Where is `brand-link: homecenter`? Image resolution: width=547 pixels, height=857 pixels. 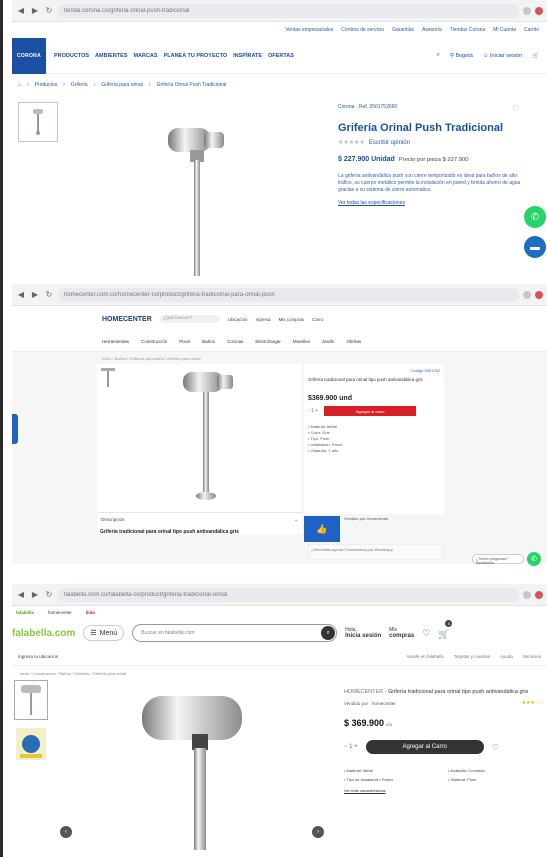
brand-link: homecenter is located at coordinates (60, 612).